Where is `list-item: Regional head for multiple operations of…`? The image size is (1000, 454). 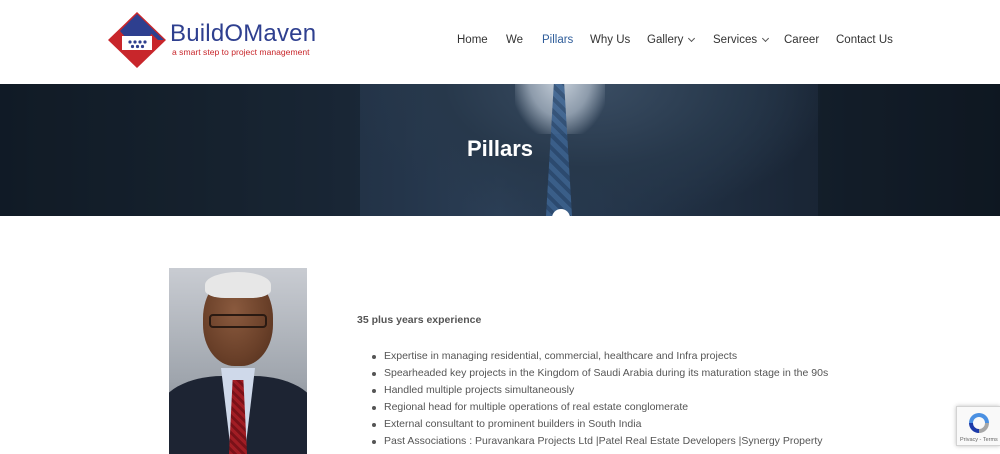
list-item: Regional head for multiple operations of… is located at coordinates (597, 407).